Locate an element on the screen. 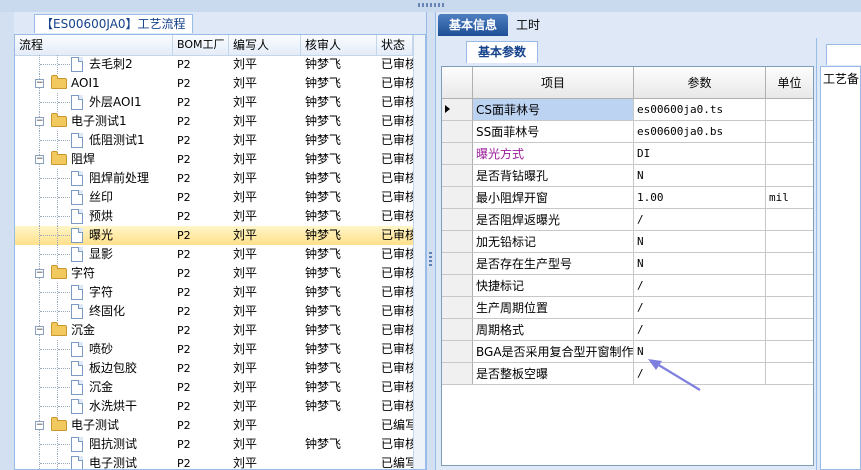 This screenshot has width=861, height=470. tree-folder-row: − 电子测试1 P2 刘平 钟梦飞 已审核 is located at coordinates (214, 121).